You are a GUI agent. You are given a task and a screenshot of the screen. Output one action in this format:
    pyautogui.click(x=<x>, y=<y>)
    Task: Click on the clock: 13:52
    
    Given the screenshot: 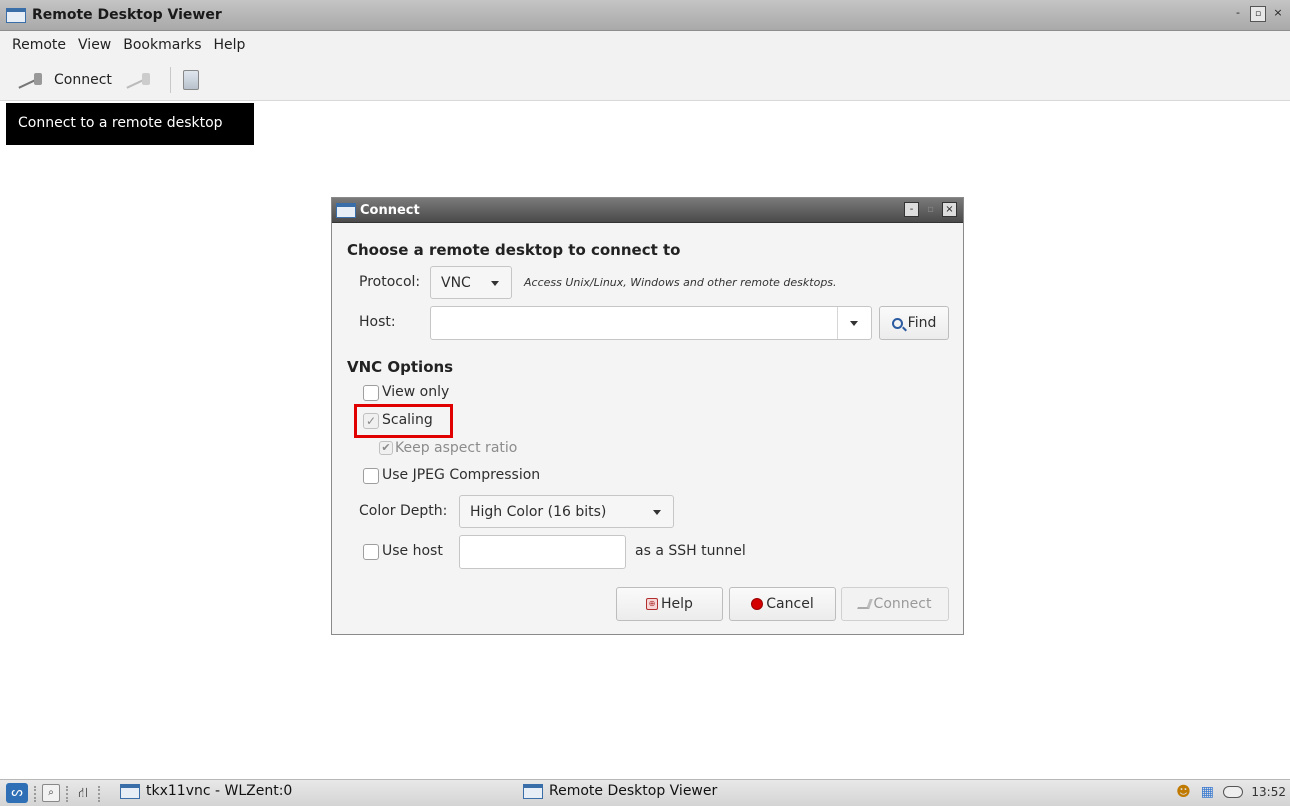 What is the action you would take?
    pyautogui.click(x=1268, y=792)
    